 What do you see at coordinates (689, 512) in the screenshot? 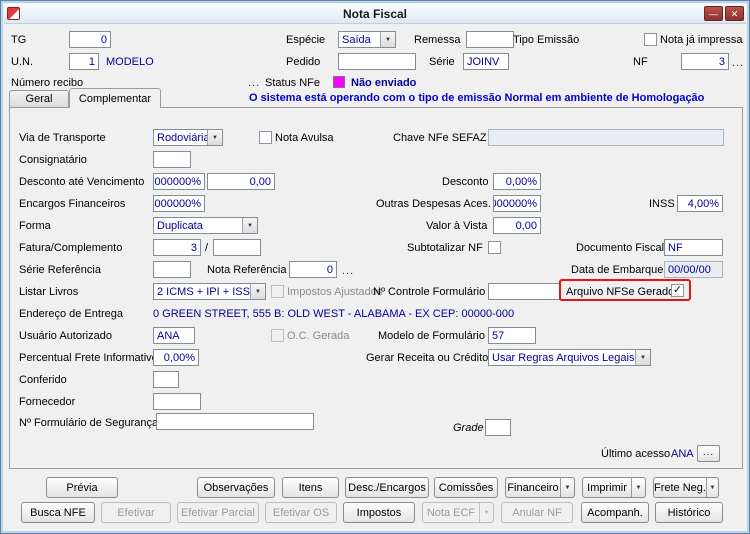
I see `historico-button: Histórico` at bounding box center [689, 512].